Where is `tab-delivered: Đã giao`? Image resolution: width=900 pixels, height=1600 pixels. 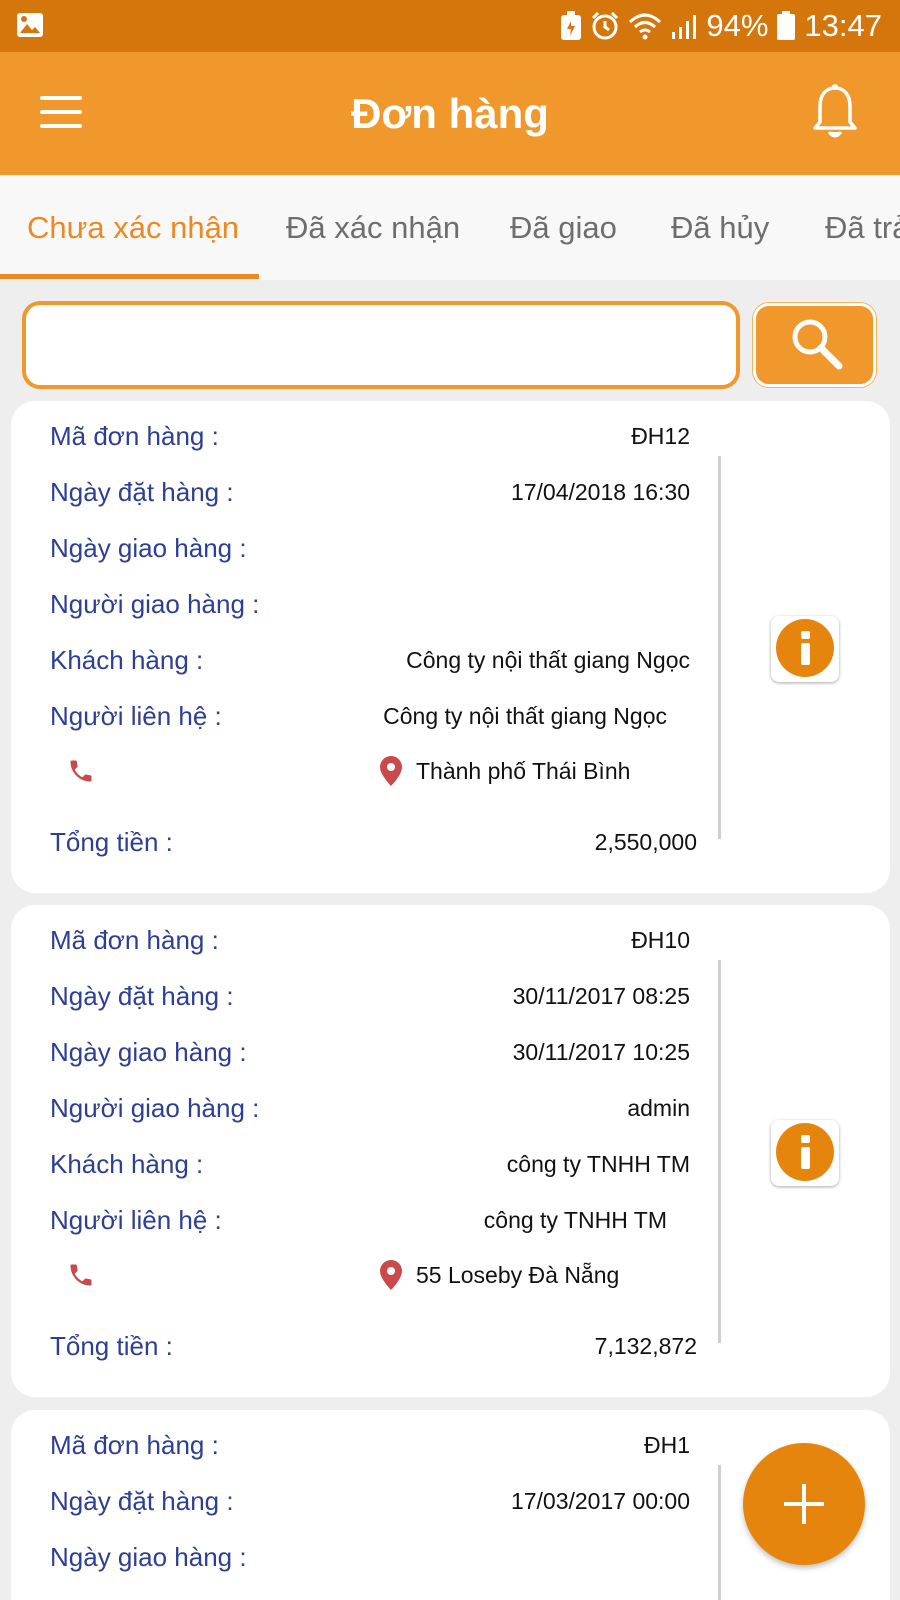
tab-delivered: Đã giao is located at coordinates (563, 228).